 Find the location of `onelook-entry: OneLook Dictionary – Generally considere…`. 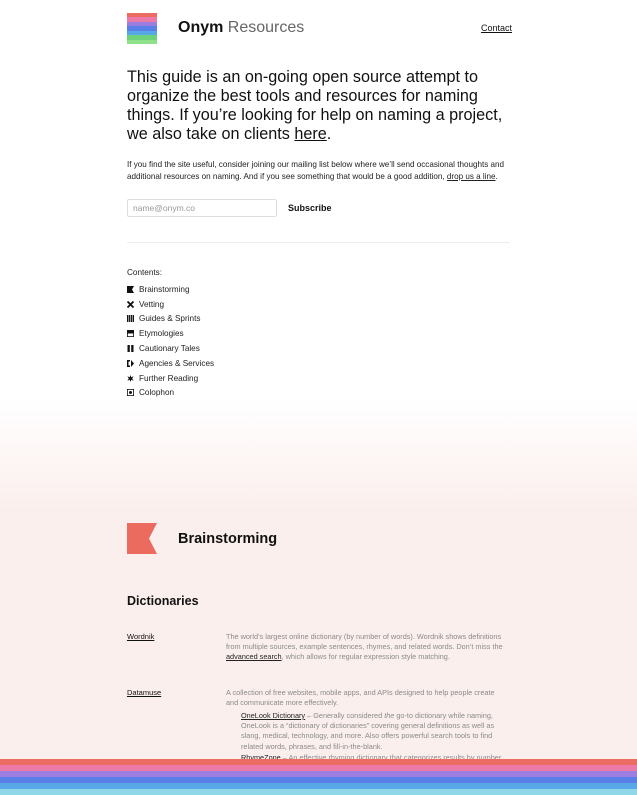

onelook-entry: OneLook Dictionary – Generally considere… is located at coordinates (375, 731).